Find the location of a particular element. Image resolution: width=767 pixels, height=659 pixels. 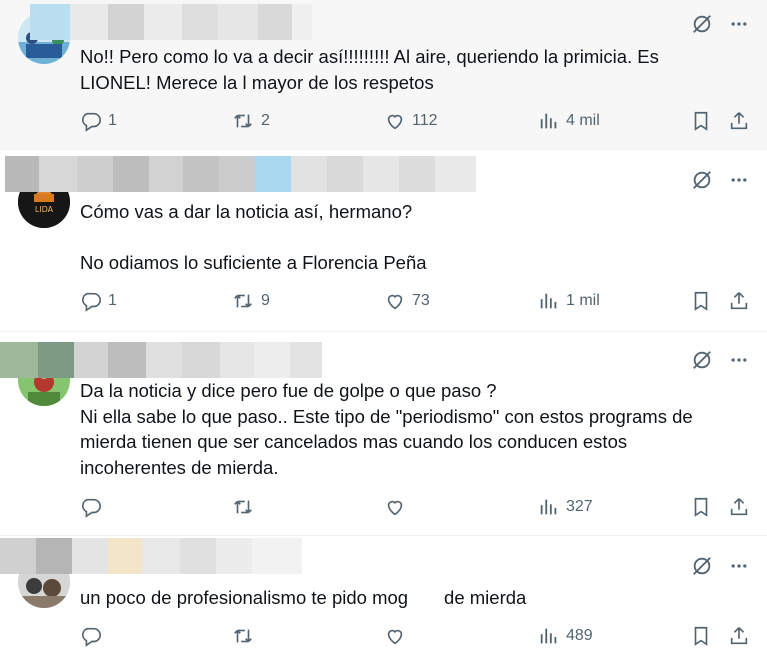

views-button: 4 mil is located at coordinates (569, 121).